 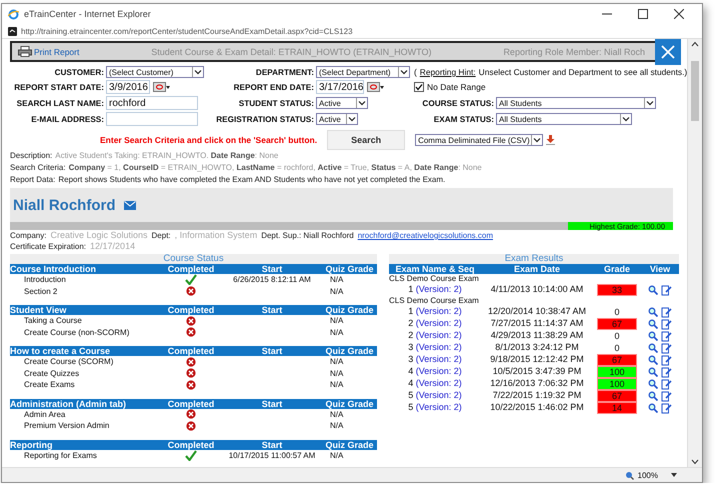 I want to click on exam-date: 9/18/2015 12:12:42 PM, so click(x=537, y=360).